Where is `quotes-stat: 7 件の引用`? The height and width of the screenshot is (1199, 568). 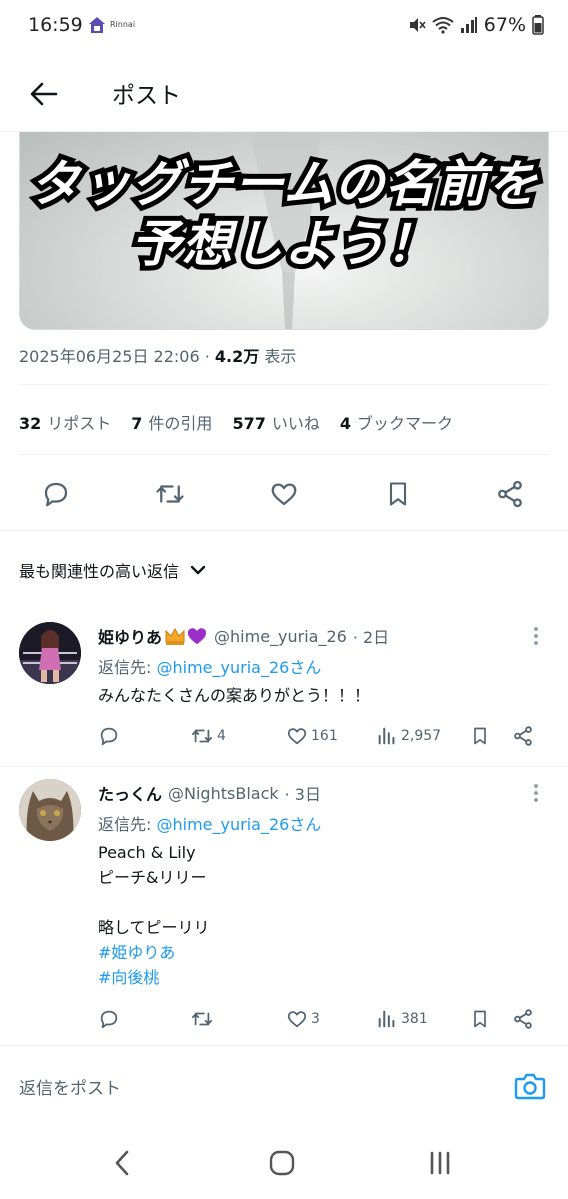 quotes-stat: 7 件の引用 is located at coordinates (171, 422).